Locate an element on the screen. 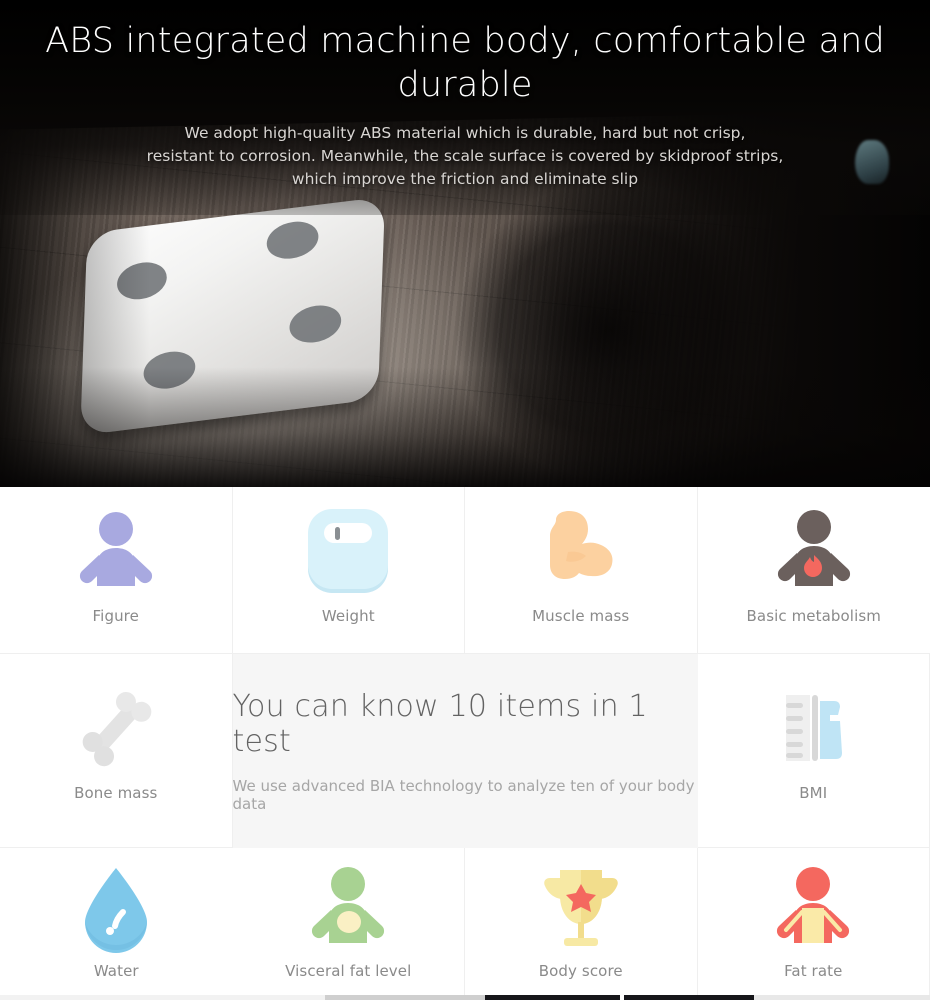  grid-item-label: Basic metabolism is located at coordinates (813, 616).